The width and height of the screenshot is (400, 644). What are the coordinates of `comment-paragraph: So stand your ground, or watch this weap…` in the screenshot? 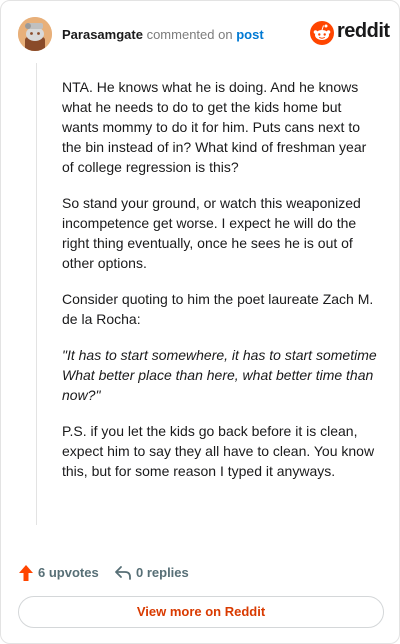 It's located at (211, 233).